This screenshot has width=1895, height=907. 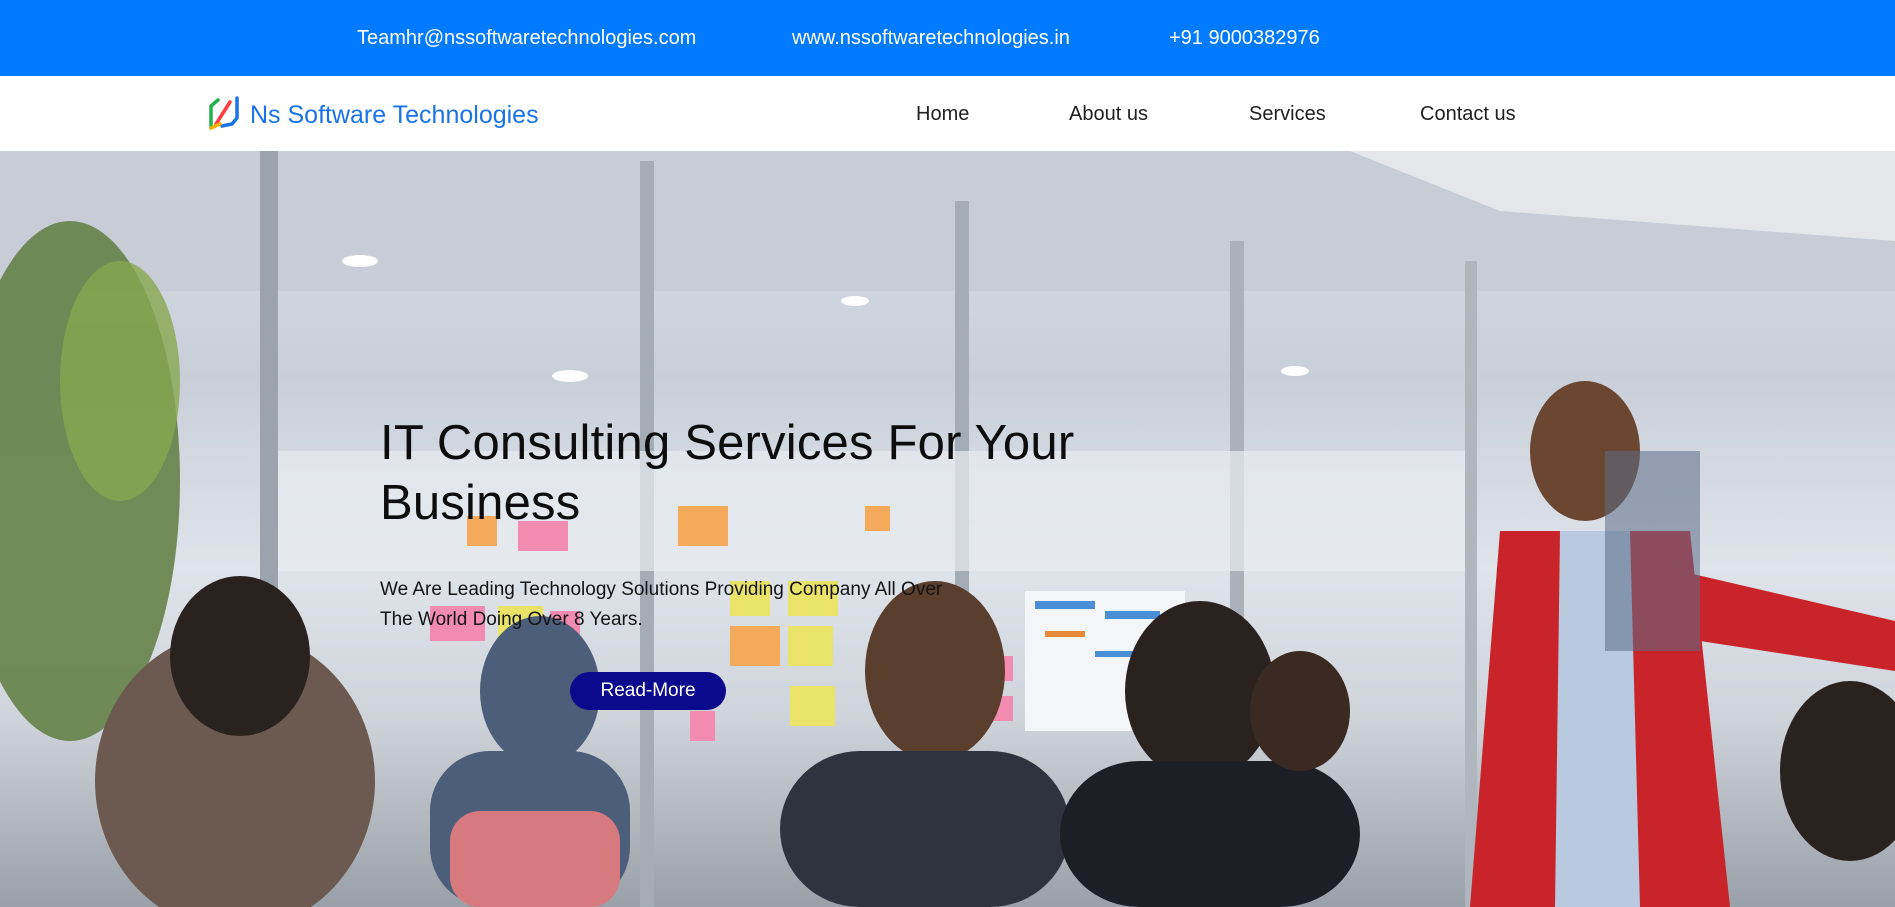 I want to click on nav-services: Services, so click(x=1287, y=114).